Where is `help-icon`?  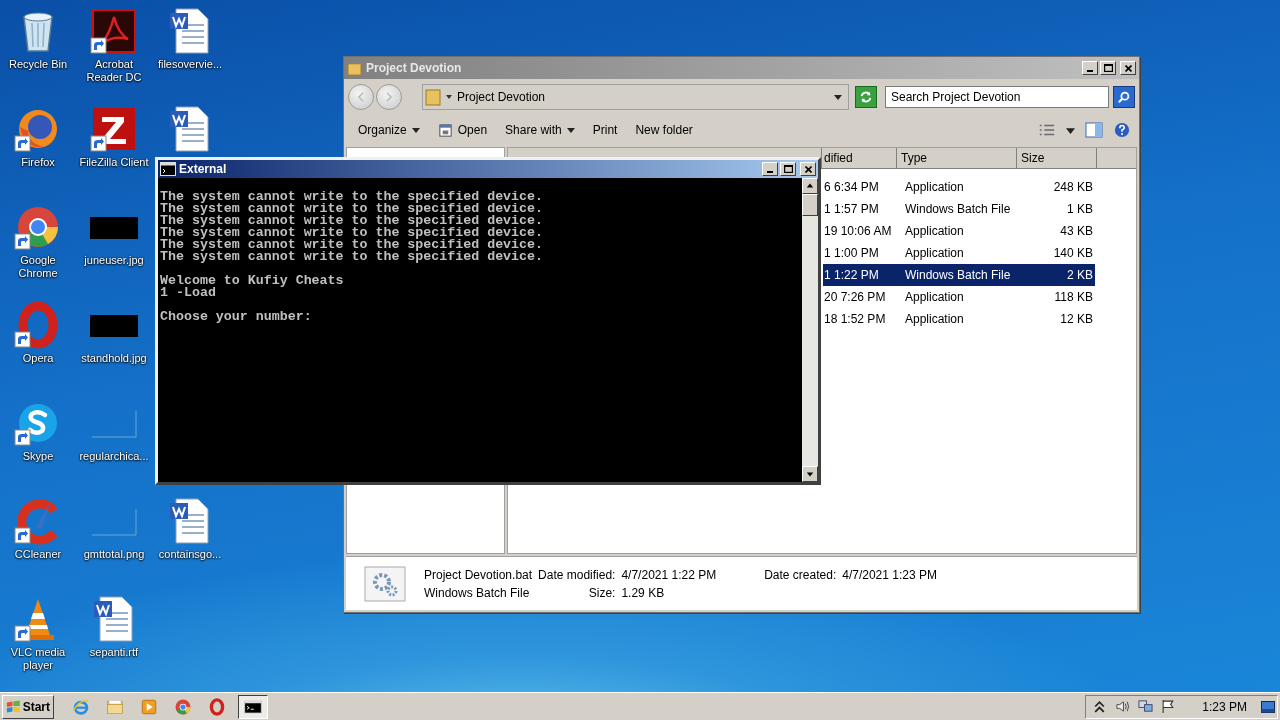
help-icon is located at coordinates (1122, 130).